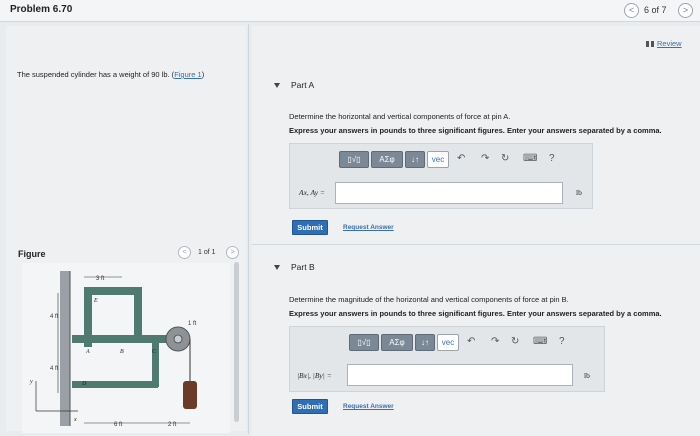  Describe the element at coordinates (87, 352) in the screenshot. I see `label-A: A` at that location.